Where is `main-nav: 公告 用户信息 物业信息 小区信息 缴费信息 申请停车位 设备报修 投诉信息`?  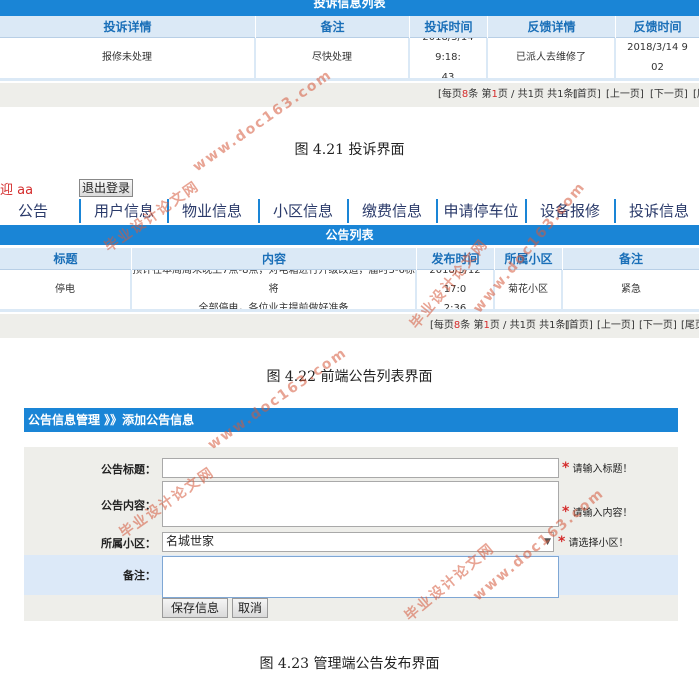 main-nav: 公告 用户信息 物业信息 小区信息 缴费信息 申请停车位 设备报修 投诉信息 is located at coordinates (349, 211).